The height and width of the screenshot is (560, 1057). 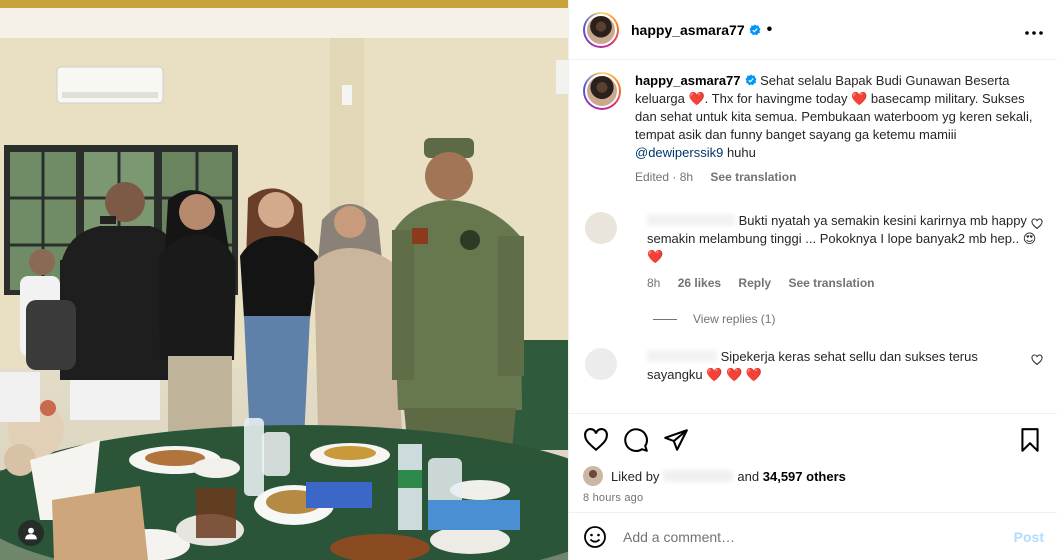 What do you see at coordinates (698, 476) in the screenshot?
I see `liker-username-blurred` at bounding box center [698, 476].